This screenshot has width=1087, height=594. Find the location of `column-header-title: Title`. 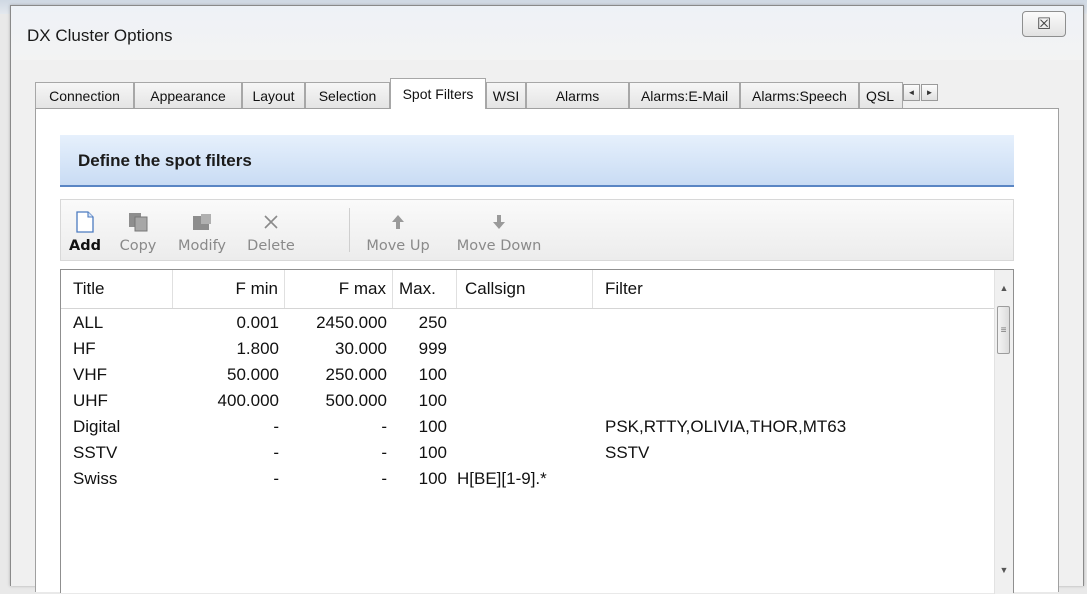

column-header-title: Title is located at coordinates (117, 289).